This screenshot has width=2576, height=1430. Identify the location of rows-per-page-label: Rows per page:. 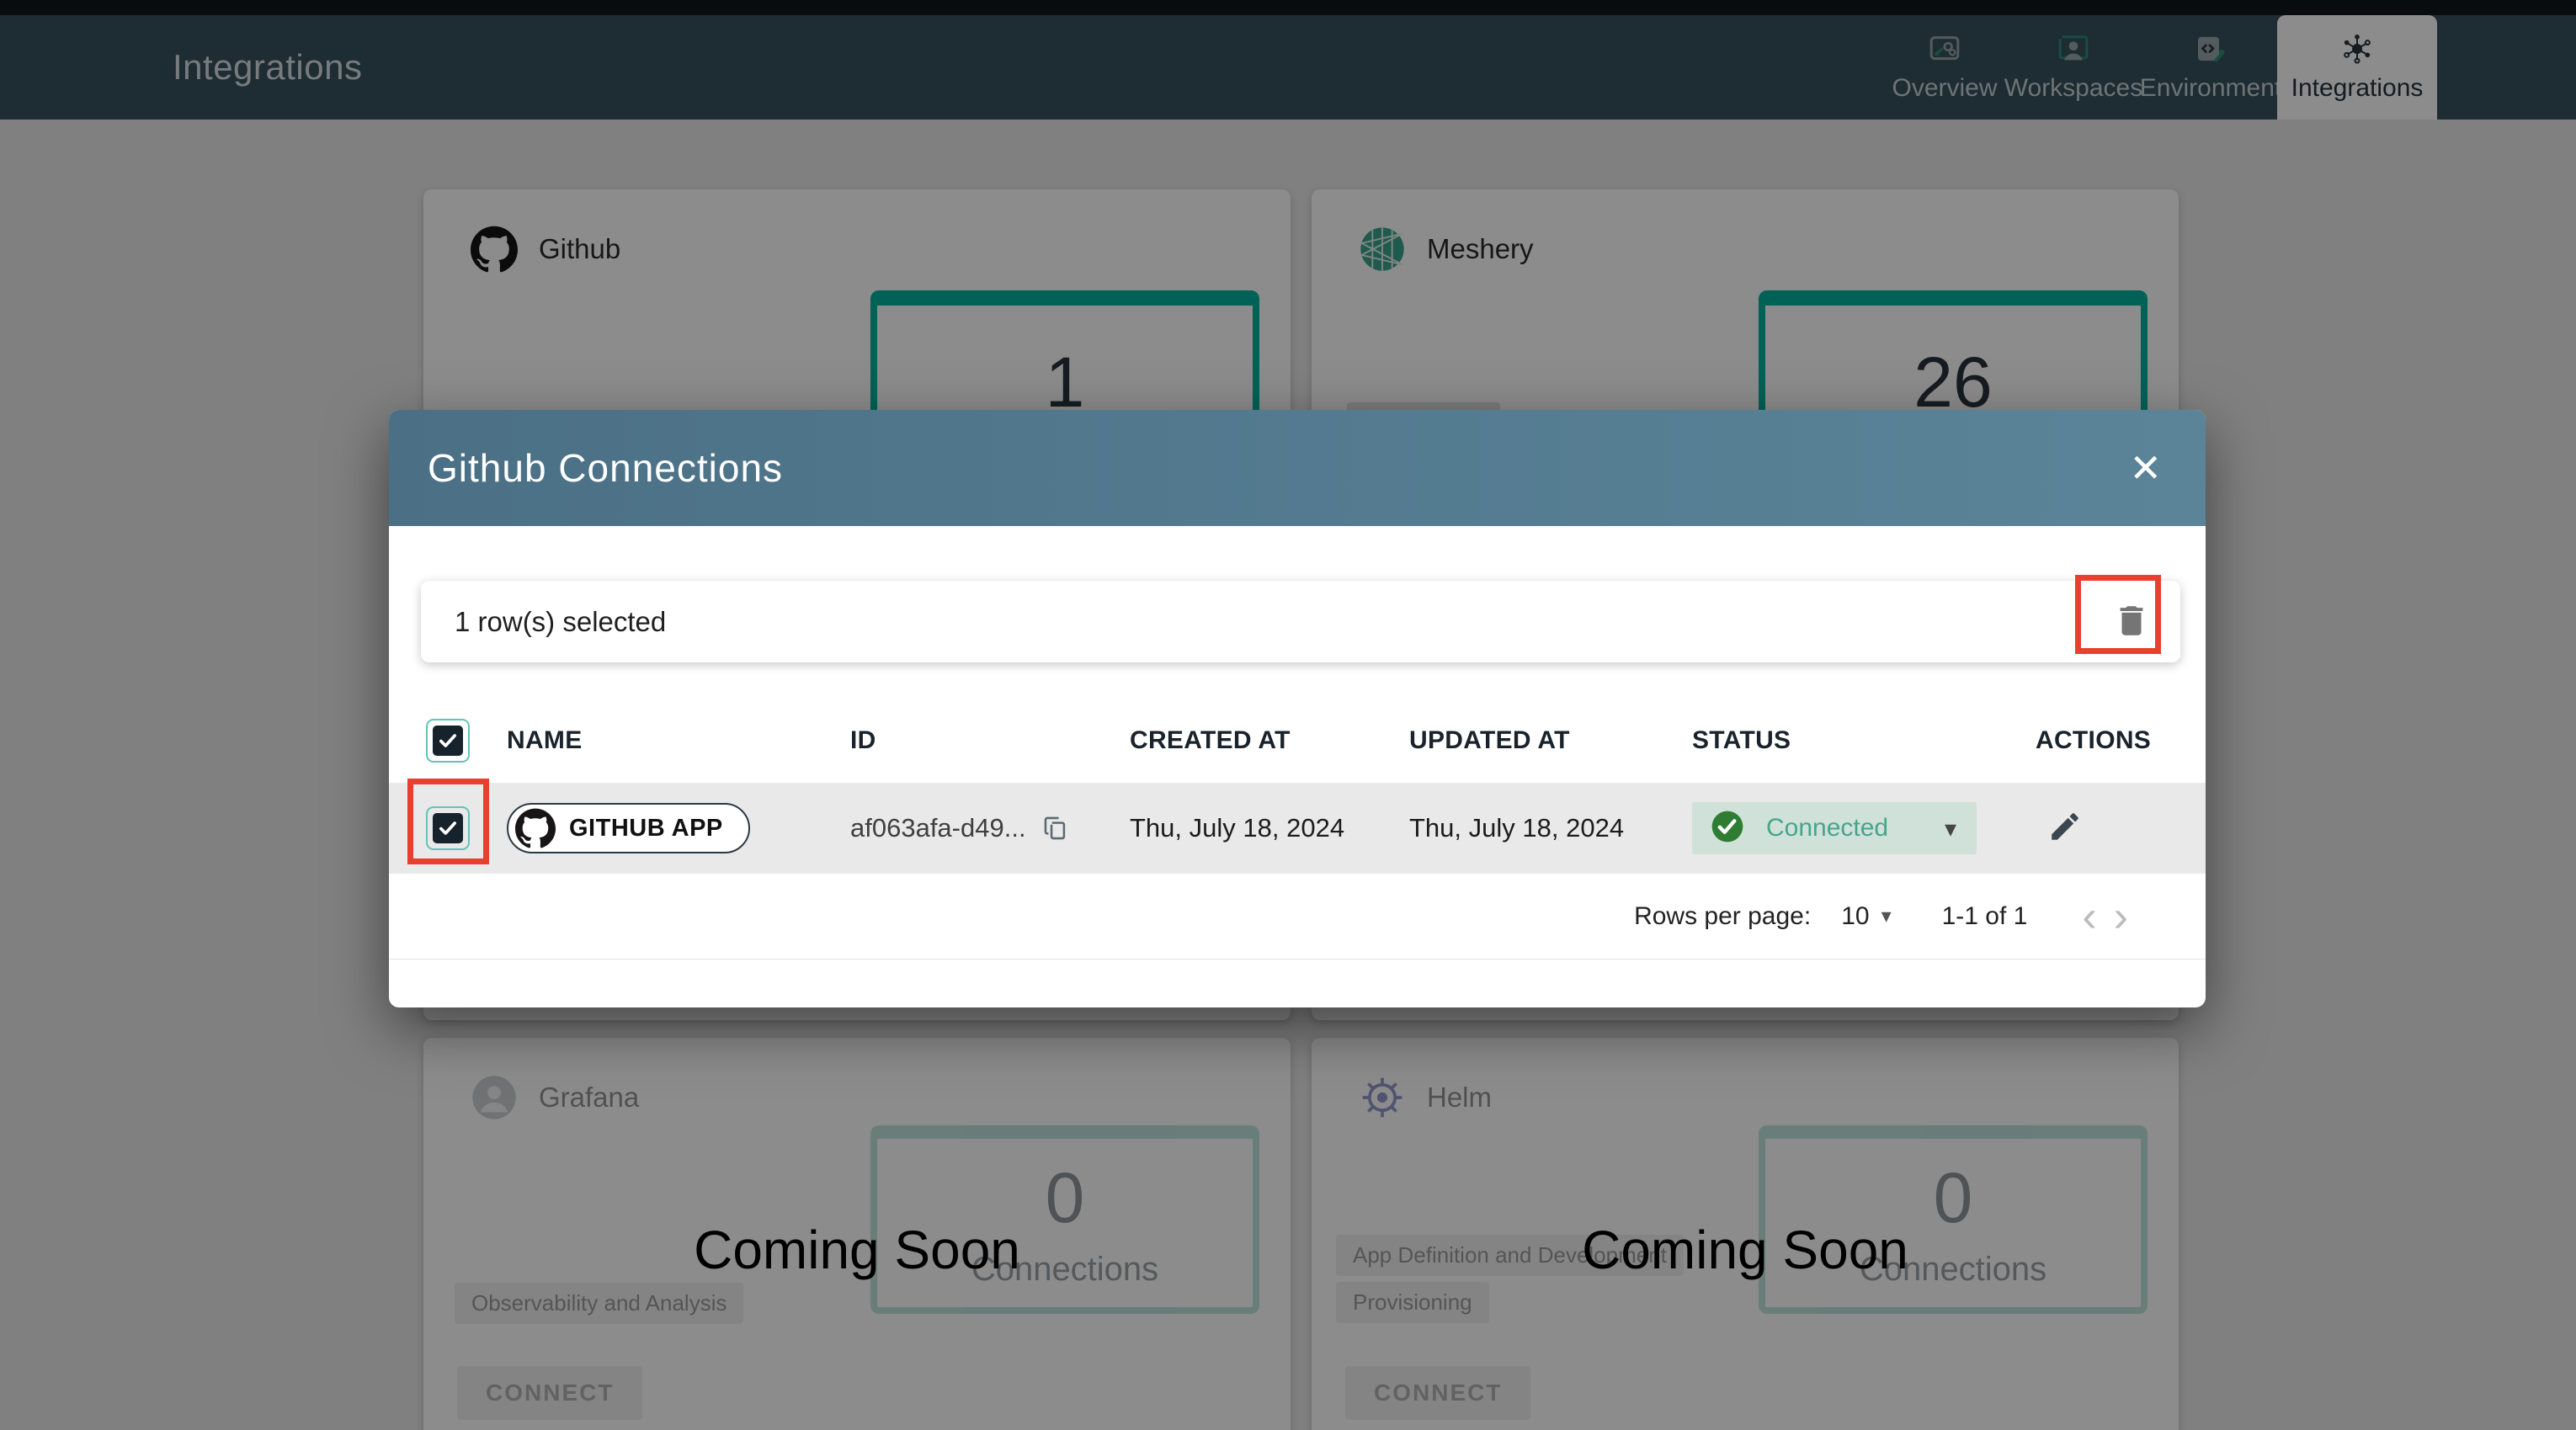
(1723, 915).